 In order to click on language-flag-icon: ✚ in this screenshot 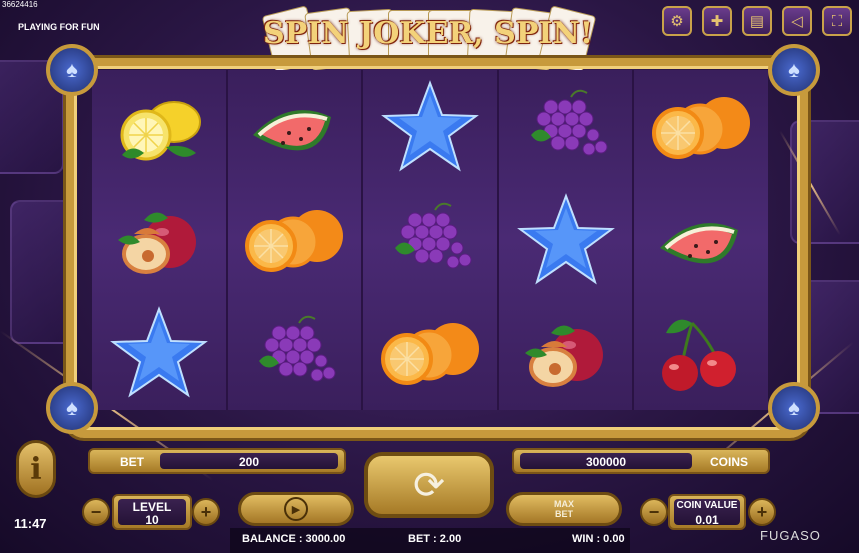, I will do `click(717, 21)`.